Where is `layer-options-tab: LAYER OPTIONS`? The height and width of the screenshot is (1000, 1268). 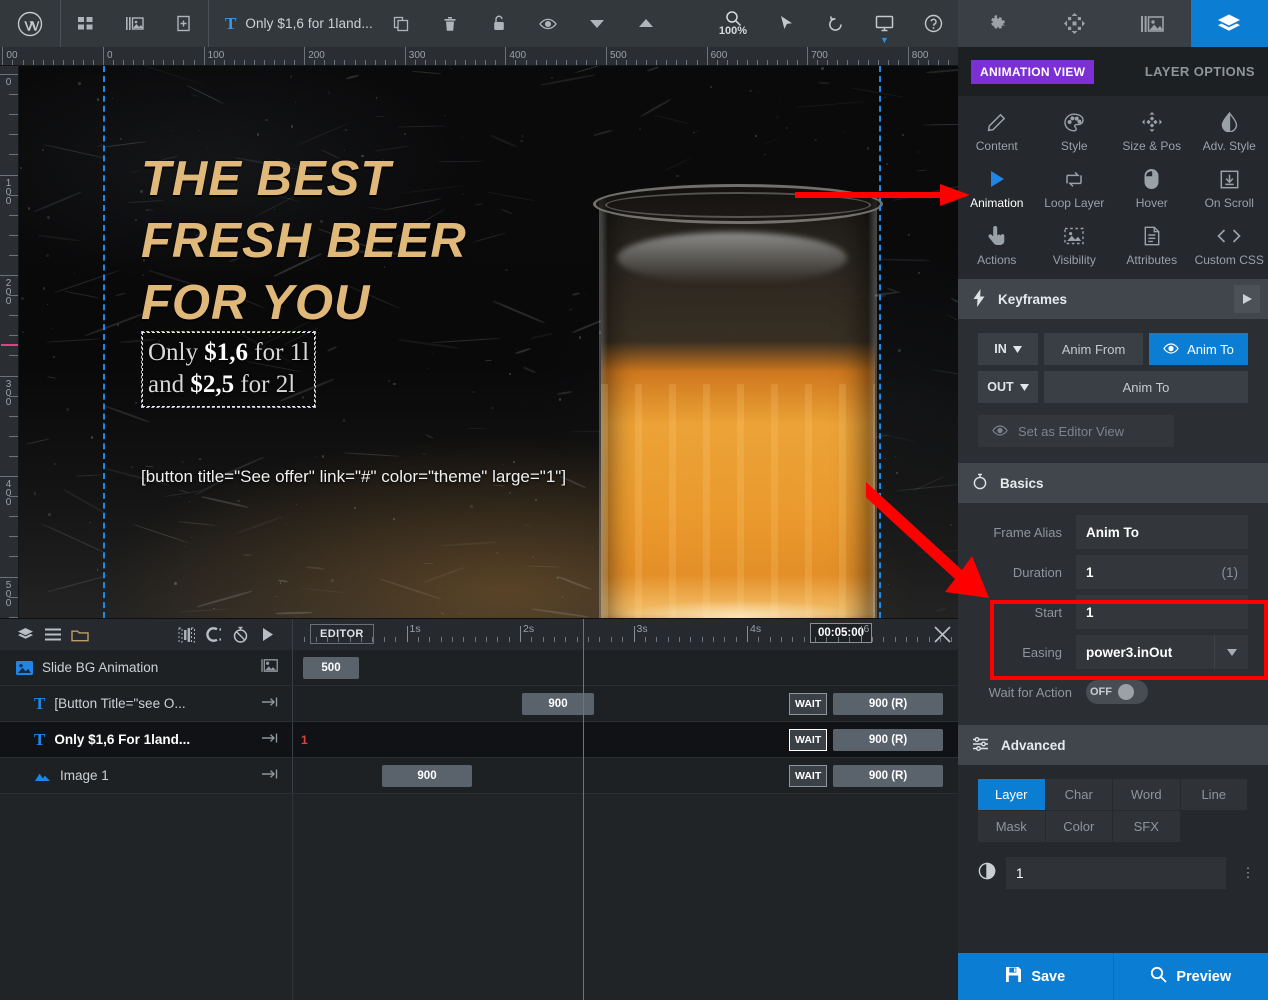
layer-options-tab: LAYER OPTIONS is located at coordinates (1200, 71).